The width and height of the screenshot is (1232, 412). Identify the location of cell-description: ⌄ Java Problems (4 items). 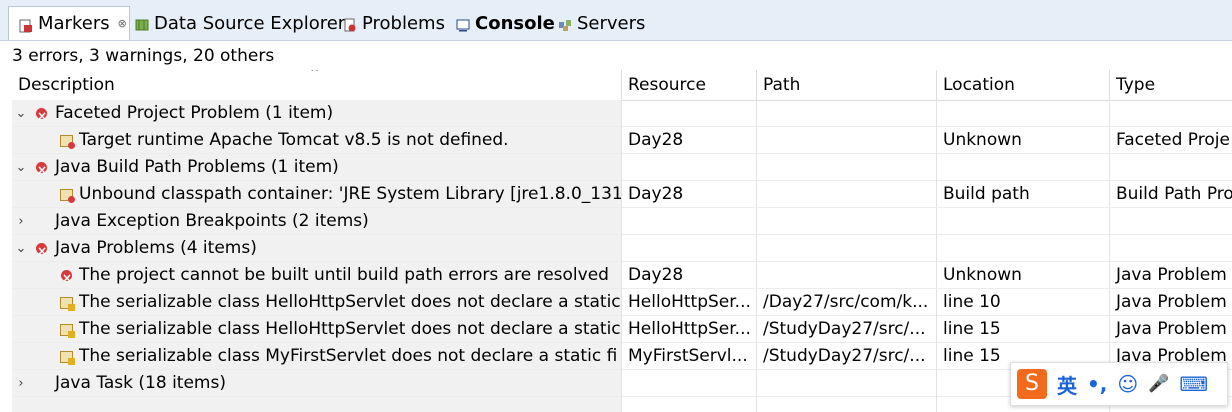
(317, 248).